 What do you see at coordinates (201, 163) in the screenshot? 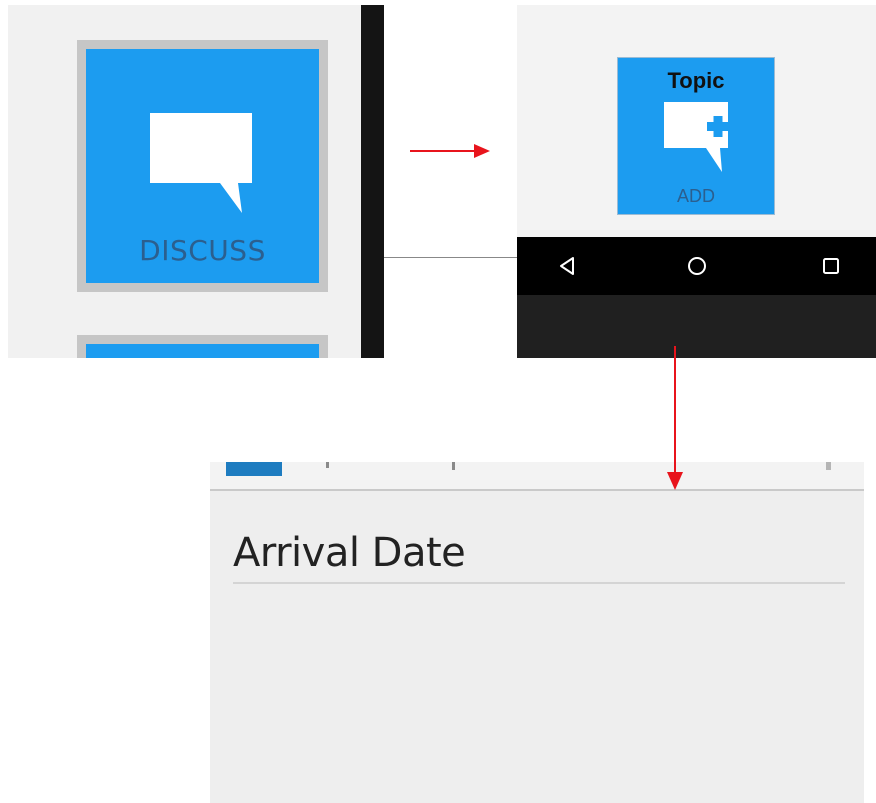
I see `speech-bubble-icon` at bounding box center [201, 163].